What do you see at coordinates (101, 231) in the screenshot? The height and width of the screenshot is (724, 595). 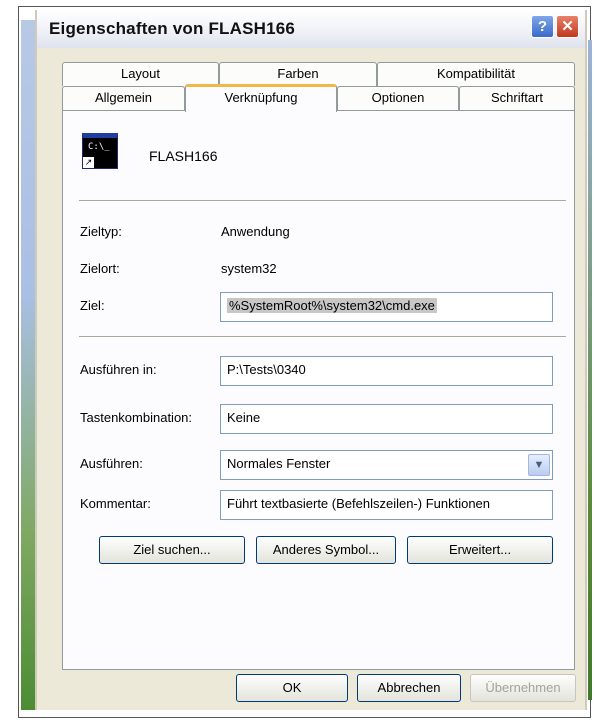 I see `zieltyp-label: Zieltyp:` at bounding box center [101, 231].